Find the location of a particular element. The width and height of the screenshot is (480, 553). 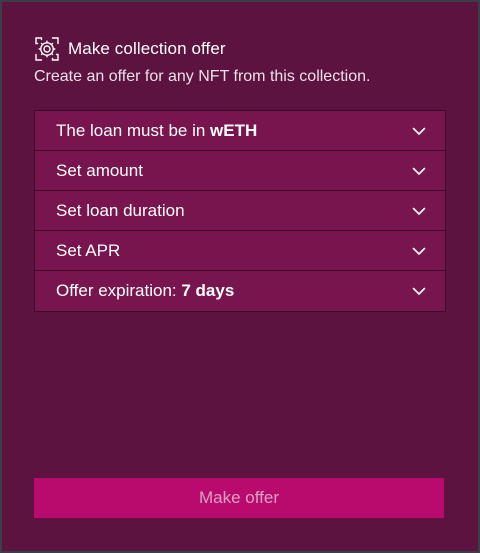

accordion-item-label: Set APR is located at coordinates (88, 250).